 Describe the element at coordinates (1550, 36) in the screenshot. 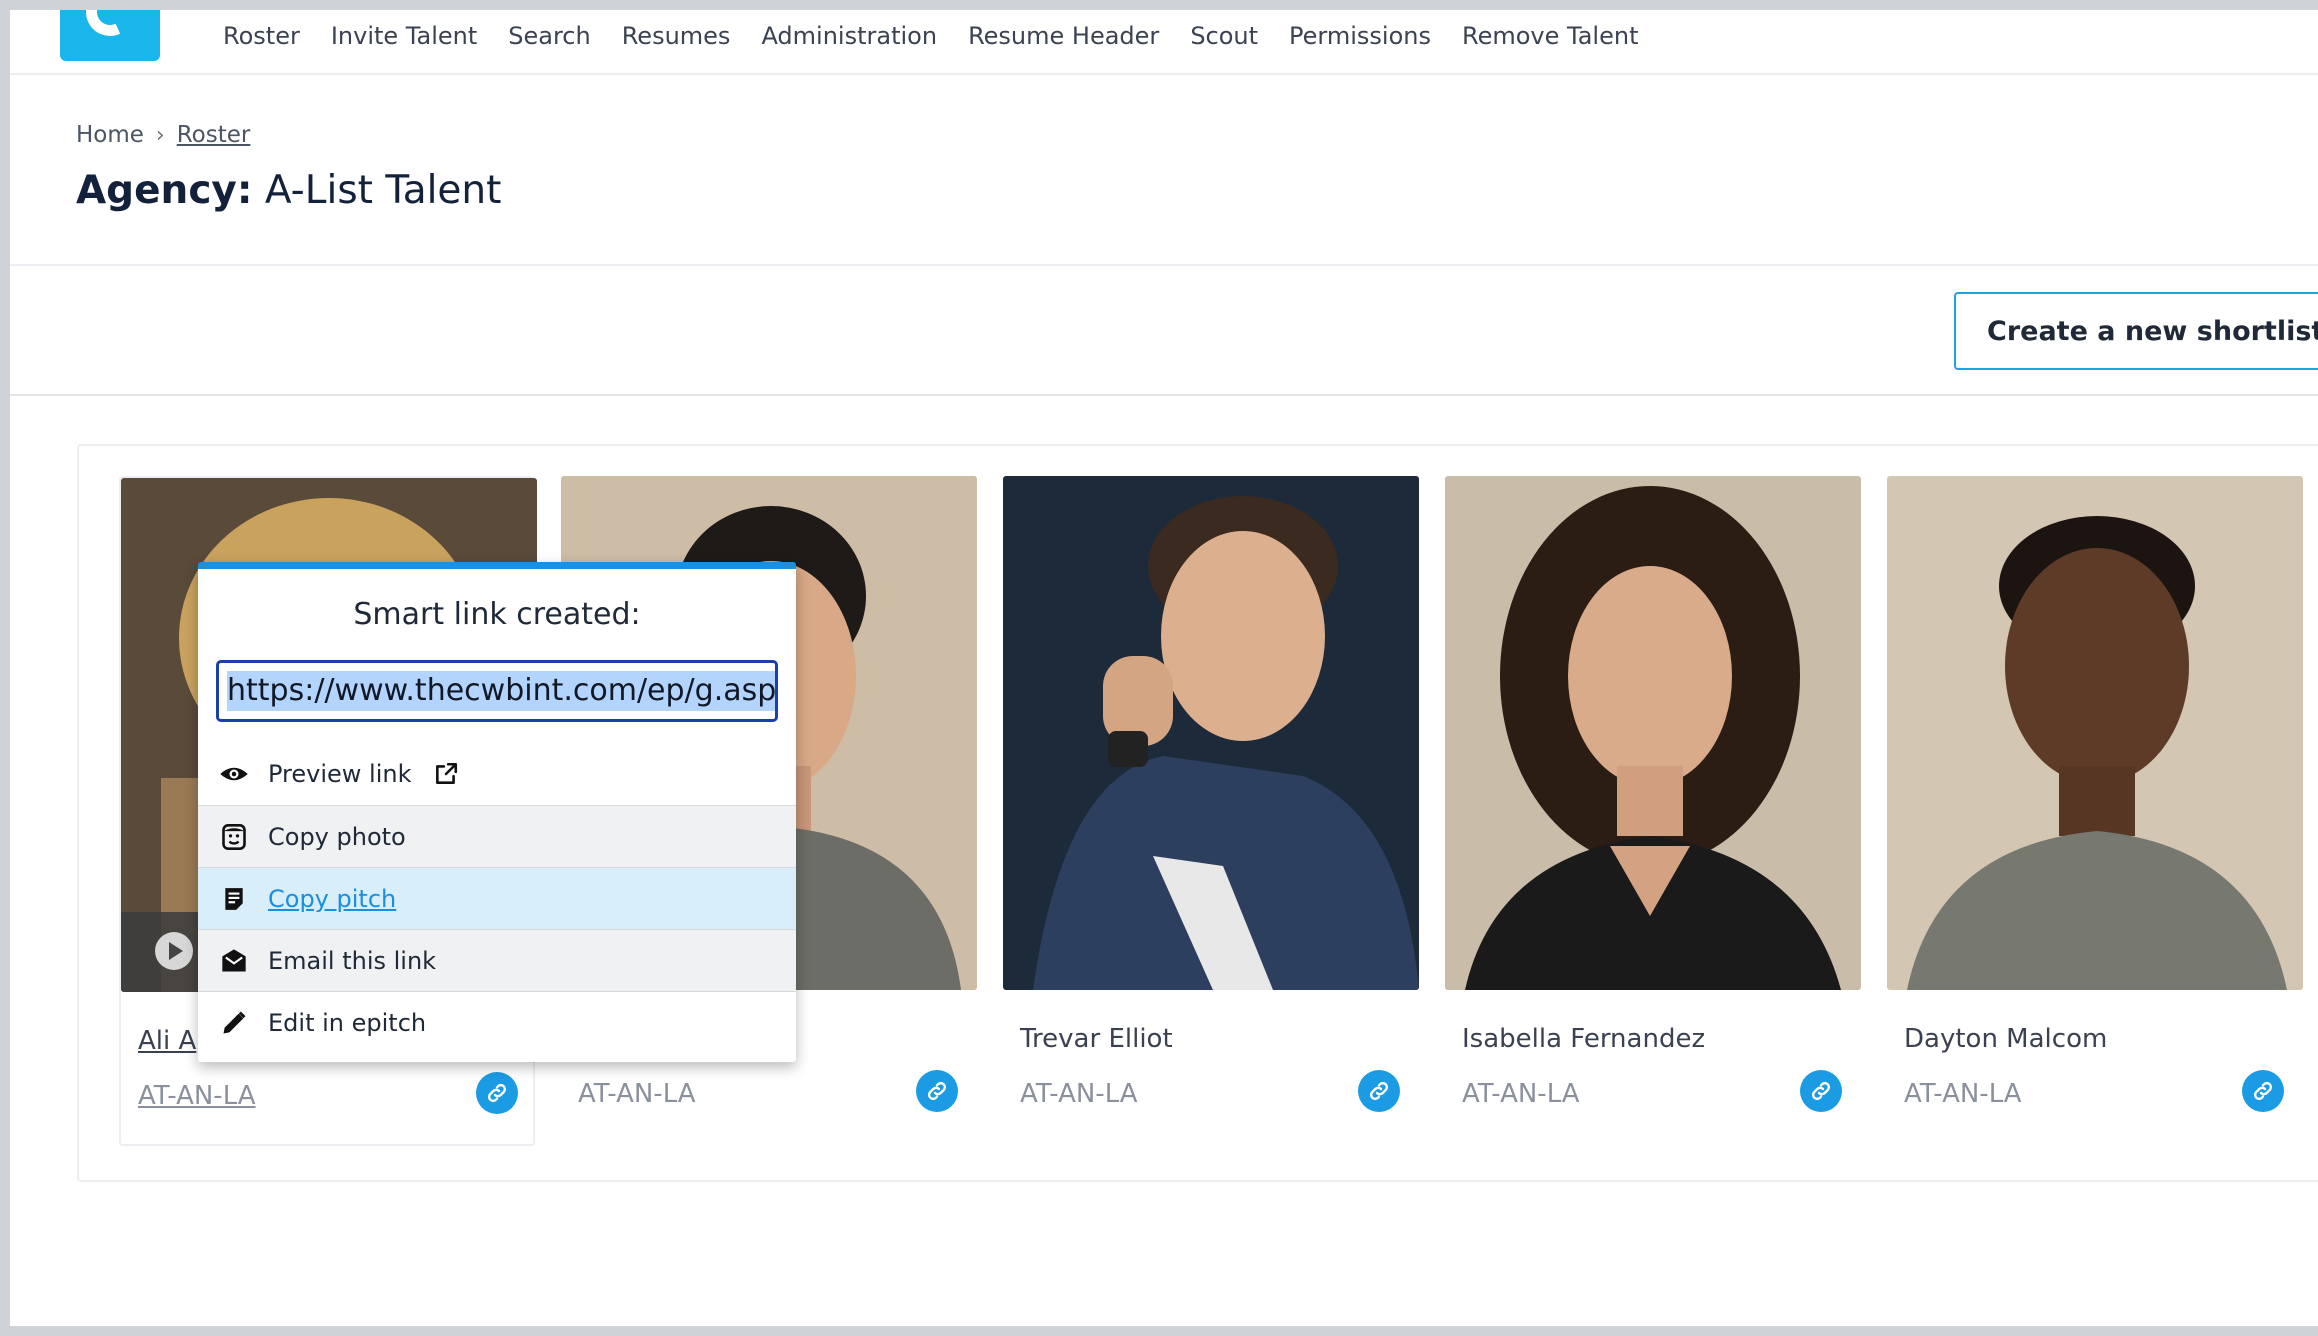

I see `nav-item-remove-talent: Remove Talent` at that location.